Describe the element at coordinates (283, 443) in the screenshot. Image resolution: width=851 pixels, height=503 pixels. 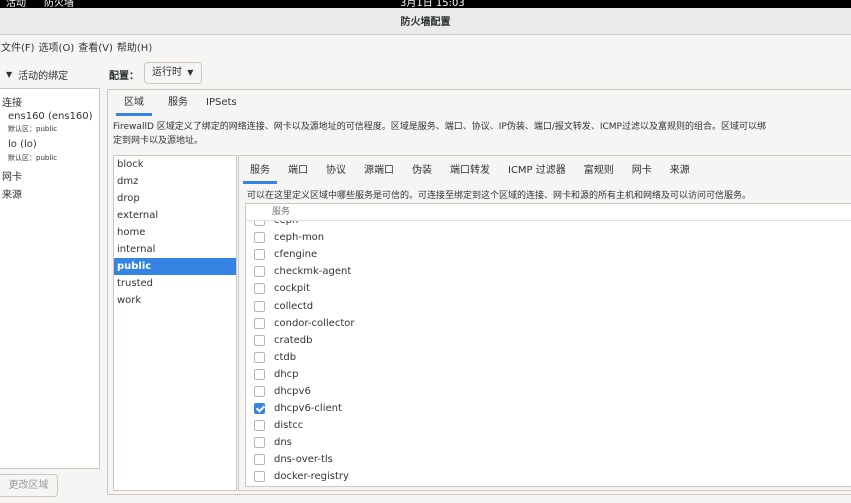
I see `service-name: dns` at that location.